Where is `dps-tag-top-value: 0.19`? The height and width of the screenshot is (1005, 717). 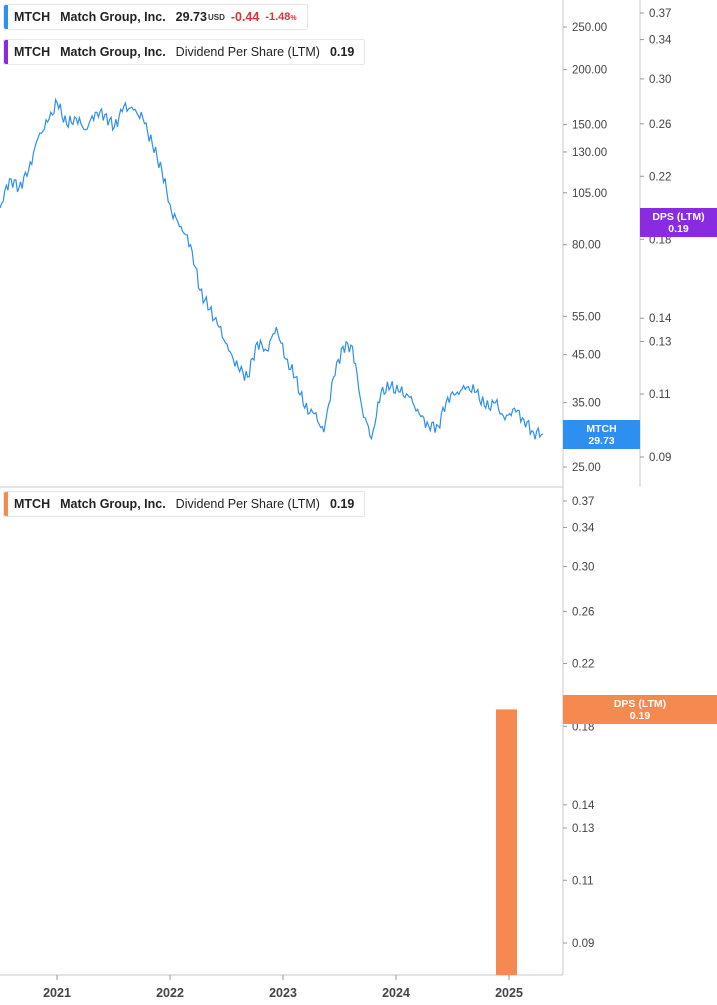 dps-tag-top-value: 0.19 is located at coordinates (678, 228).